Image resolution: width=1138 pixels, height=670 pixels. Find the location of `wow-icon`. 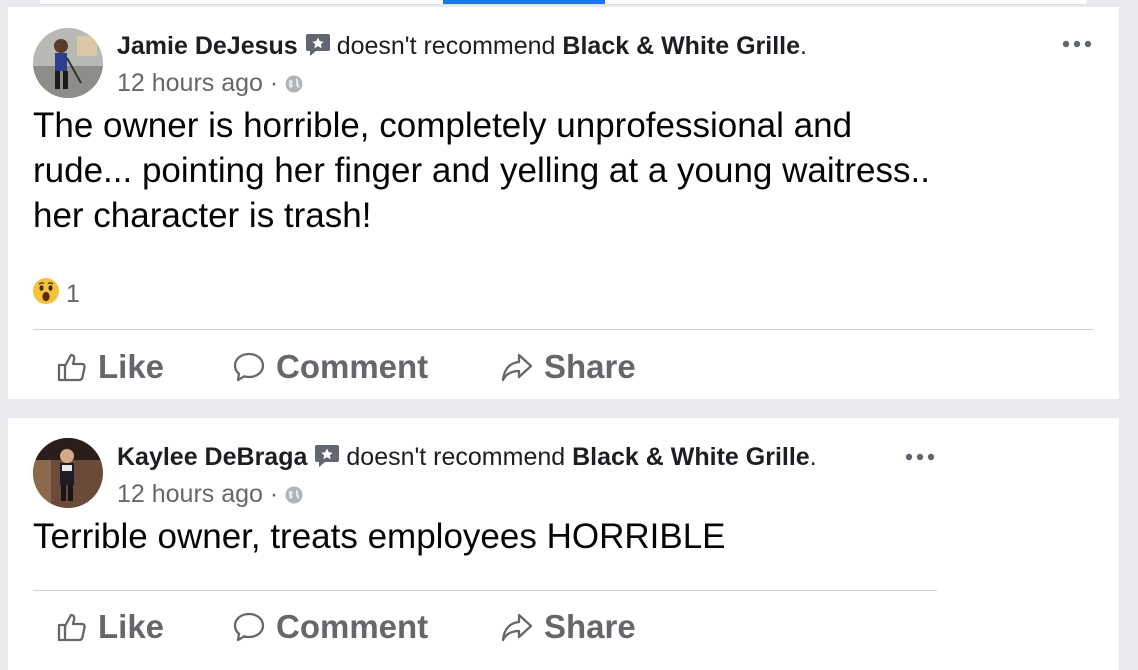

wow-icon is located at coordinates (46, 294).